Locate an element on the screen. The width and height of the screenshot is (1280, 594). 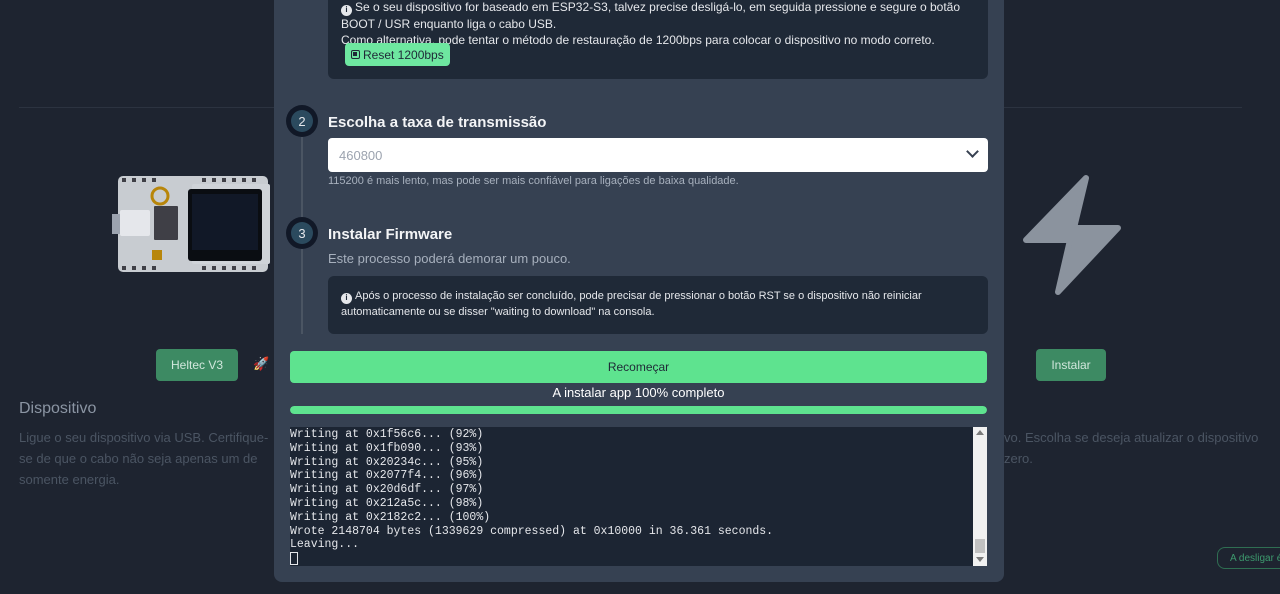
console-line: Writing at 0x2077f4... (96%) is located at coordinates (387, 476).